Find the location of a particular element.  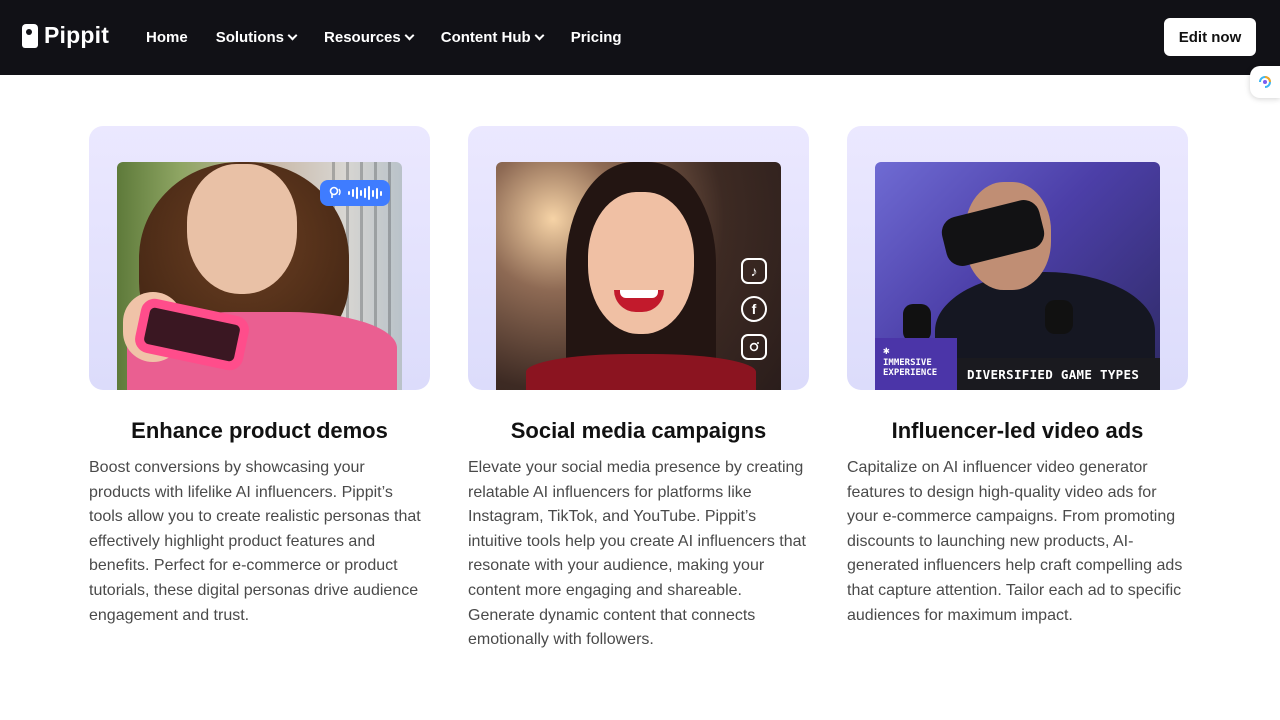

audio-wave-icon is located at coordinates (365, 193).